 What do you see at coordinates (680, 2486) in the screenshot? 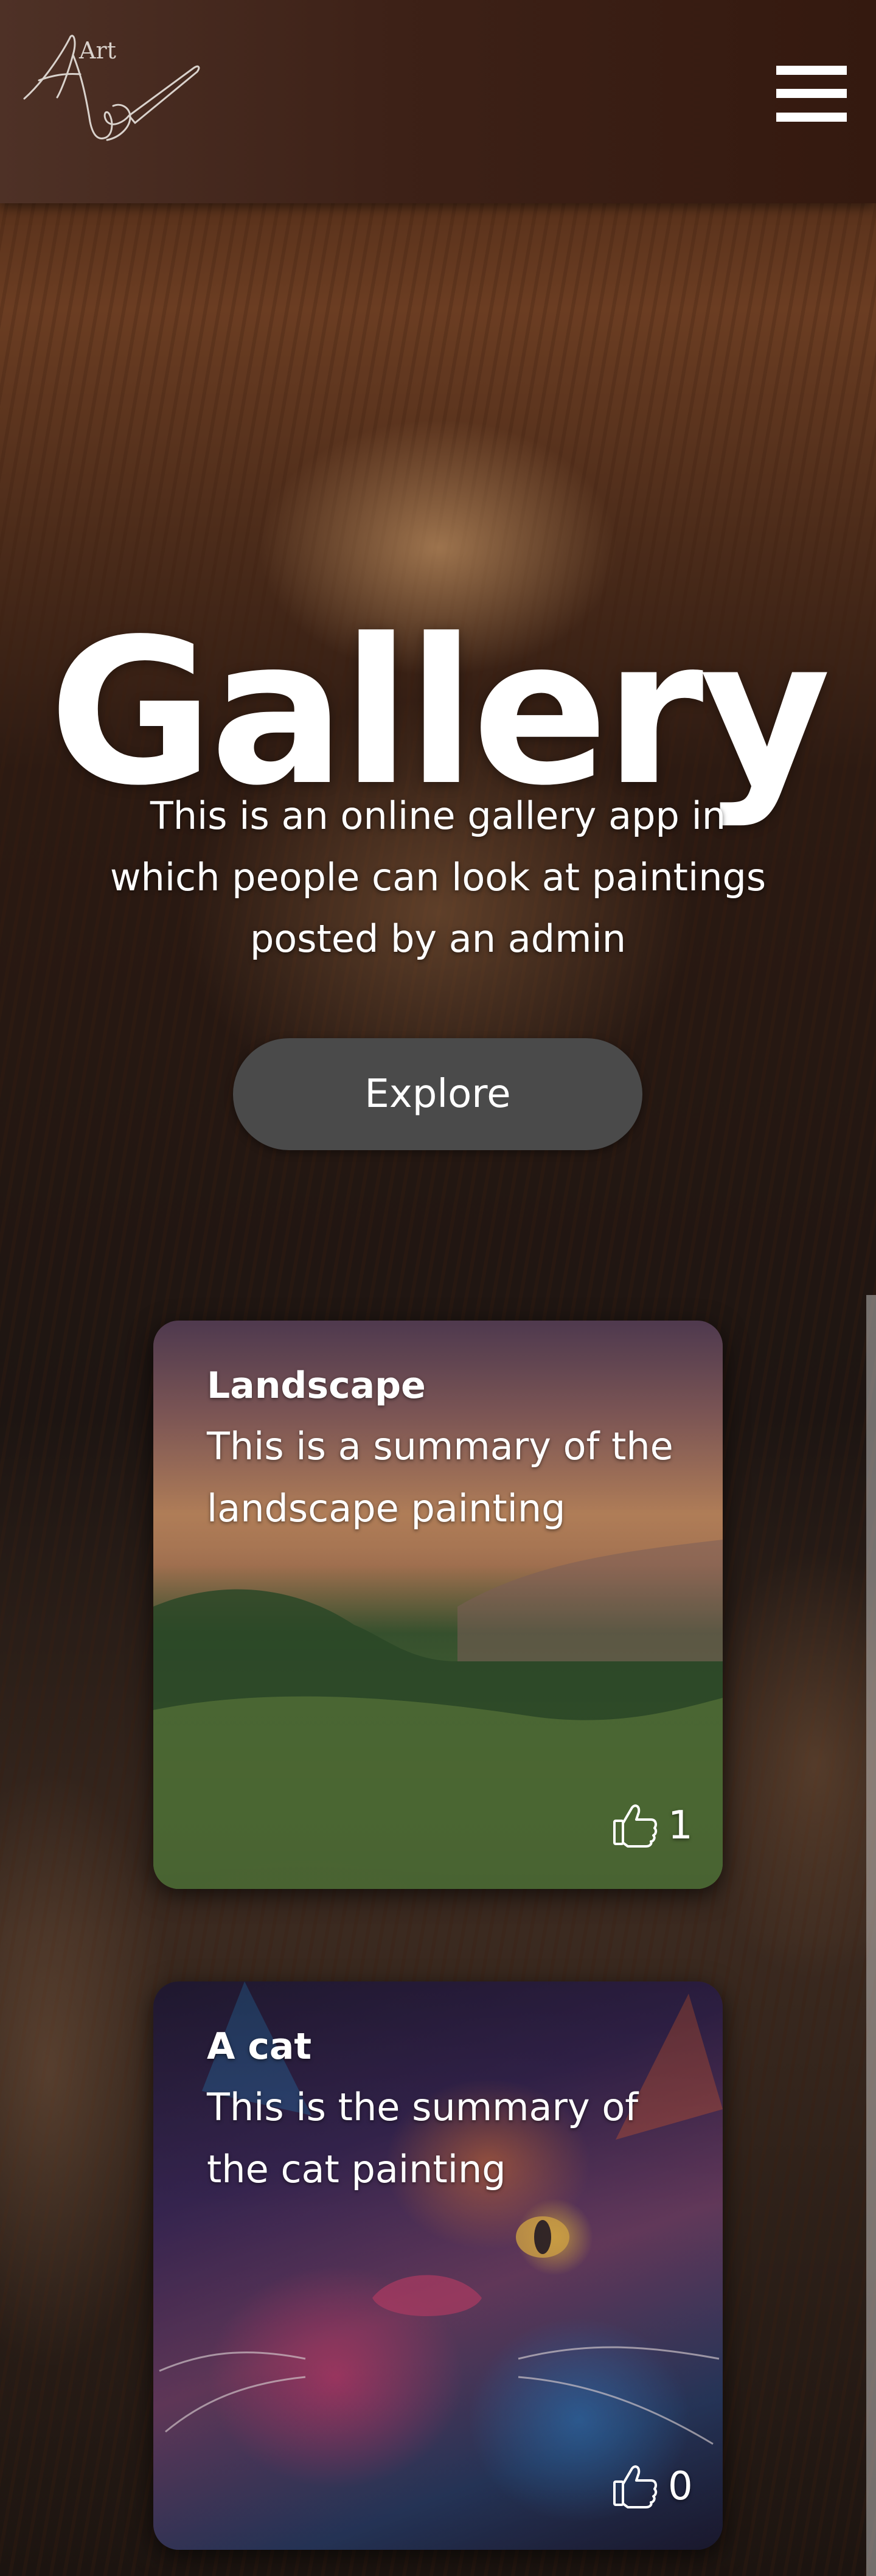
I see `like-count: 0` at bounding box center [680, 2486].